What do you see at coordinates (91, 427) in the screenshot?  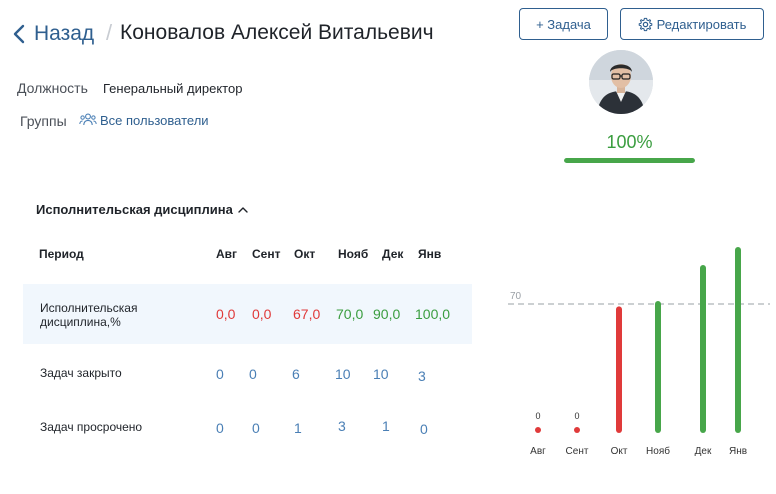 I see `table-row-label: Задач просрочено` at bounding box center [91, 427].